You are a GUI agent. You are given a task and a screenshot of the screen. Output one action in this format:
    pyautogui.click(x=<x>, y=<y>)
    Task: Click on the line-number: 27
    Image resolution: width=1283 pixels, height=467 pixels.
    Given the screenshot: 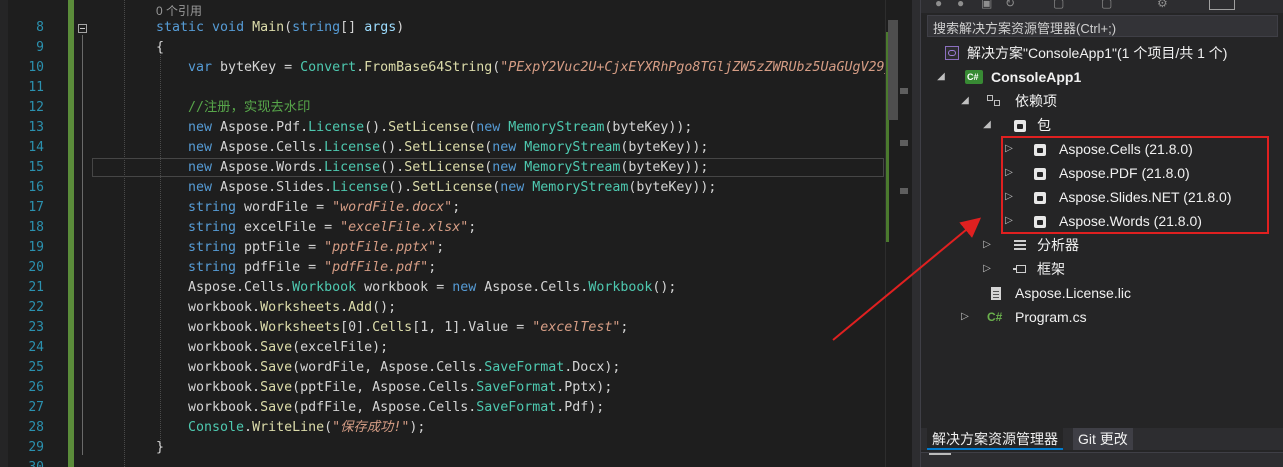 What is the action you would take?
    pyautogui.click(x=36, y=407)
    